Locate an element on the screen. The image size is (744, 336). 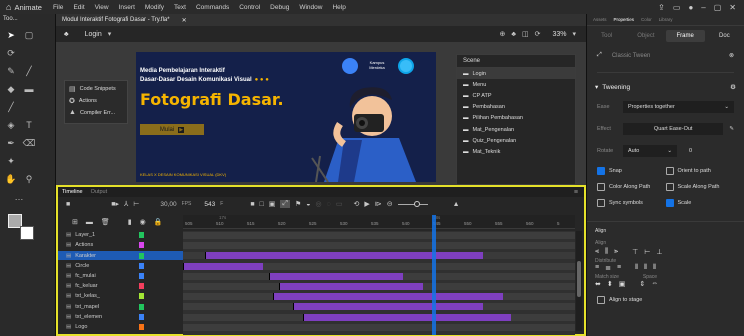
layer-row: ▤ txt_kelas_ is located at coordinates (120, 296).